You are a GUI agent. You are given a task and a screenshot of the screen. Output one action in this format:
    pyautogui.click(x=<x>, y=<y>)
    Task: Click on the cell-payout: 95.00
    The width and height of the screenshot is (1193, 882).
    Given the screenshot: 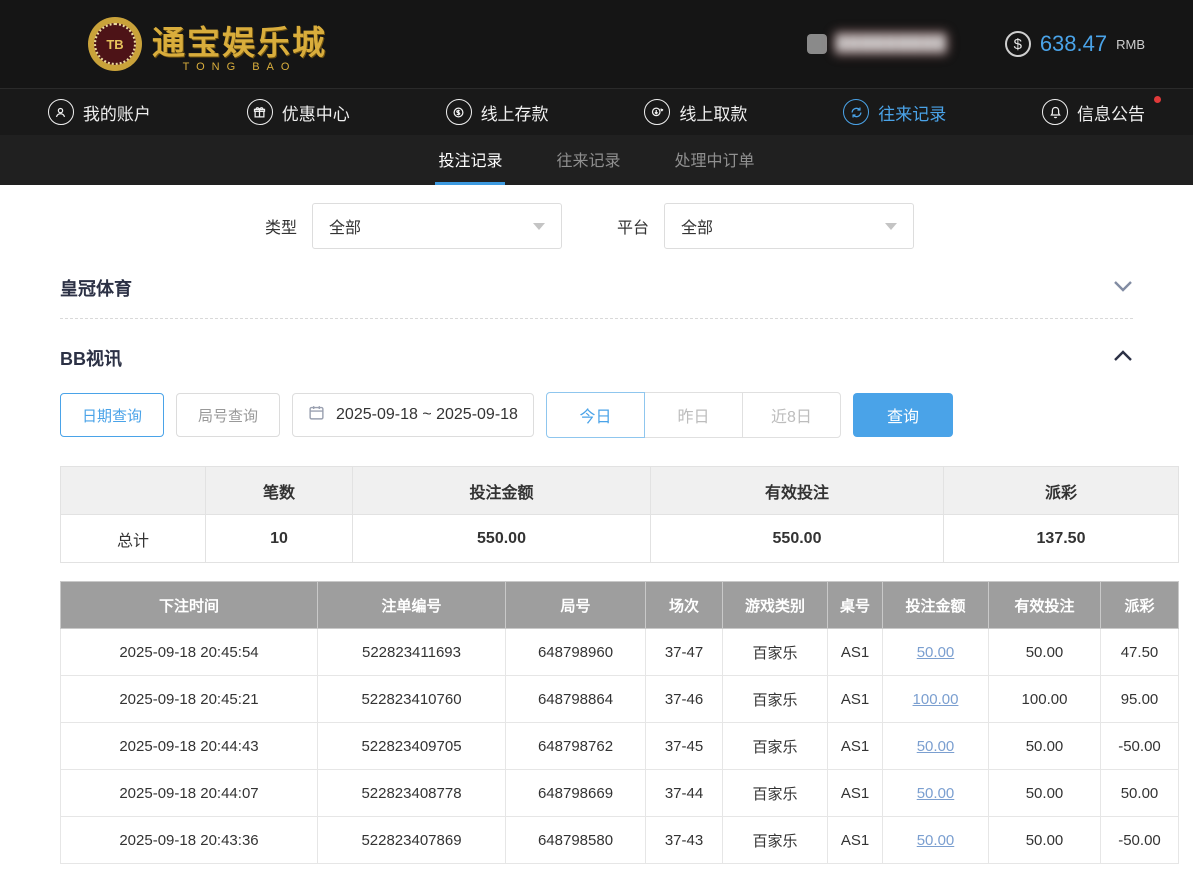 What is the action you would take?
    pyautogui.click(x=1139, y=699)
    